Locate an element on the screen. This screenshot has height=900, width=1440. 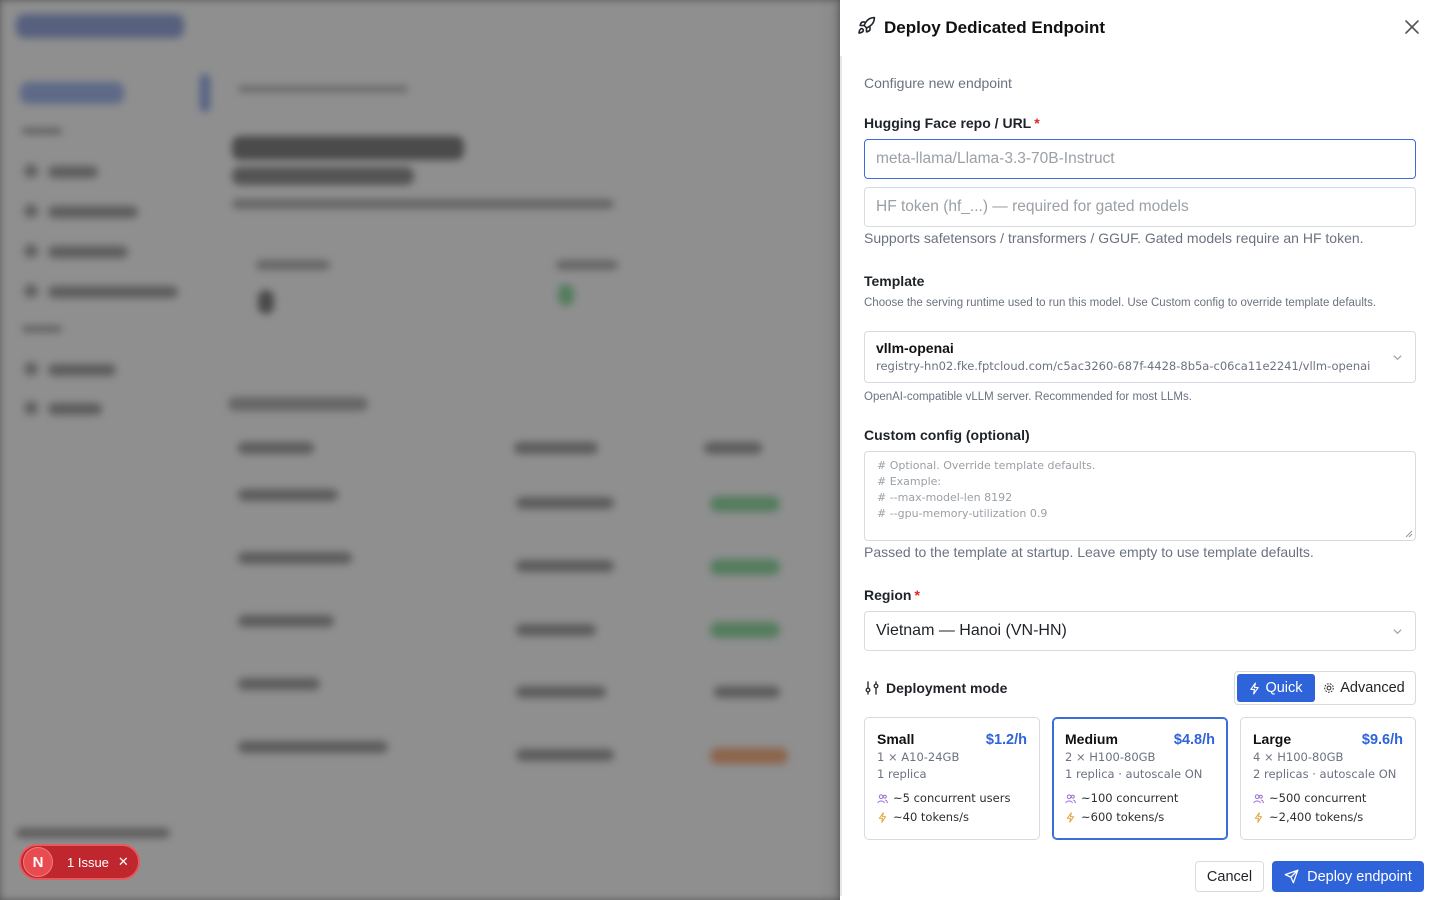
tier-price: $4.8/h is located at coordinates (1194, 740).